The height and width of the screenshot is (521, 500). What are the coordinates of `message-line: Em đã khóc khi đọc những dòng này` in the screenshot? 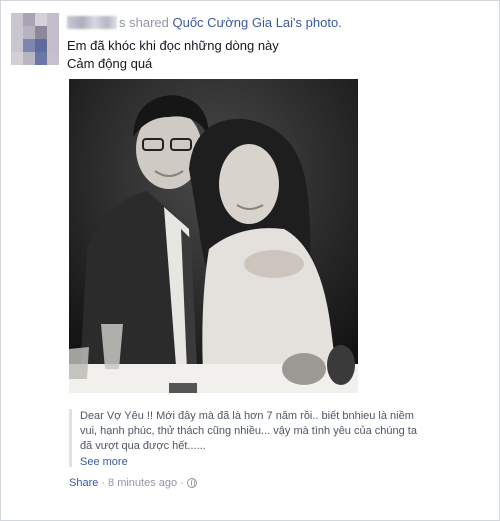 It's located at (173, 45).